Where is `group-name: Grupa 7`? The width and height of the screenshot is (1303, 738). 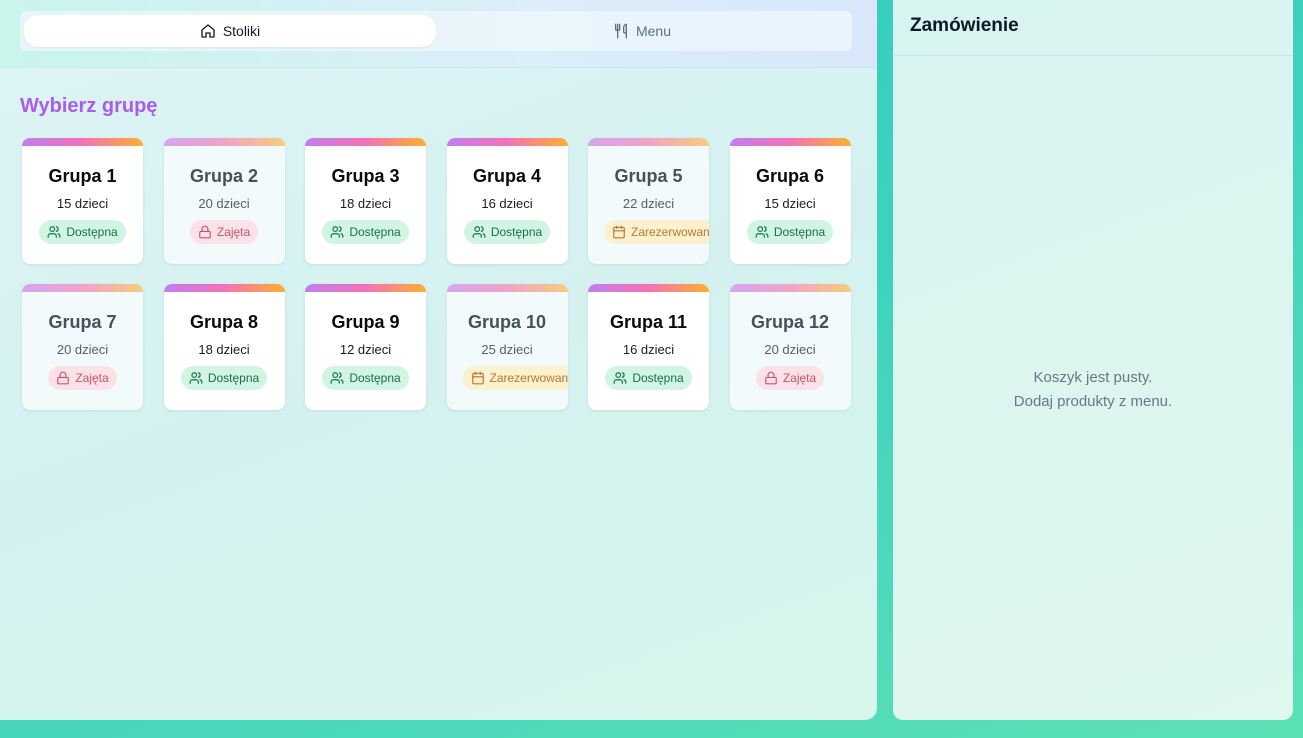 group-name: Grupa 7 is located at coordinates (82, 322).